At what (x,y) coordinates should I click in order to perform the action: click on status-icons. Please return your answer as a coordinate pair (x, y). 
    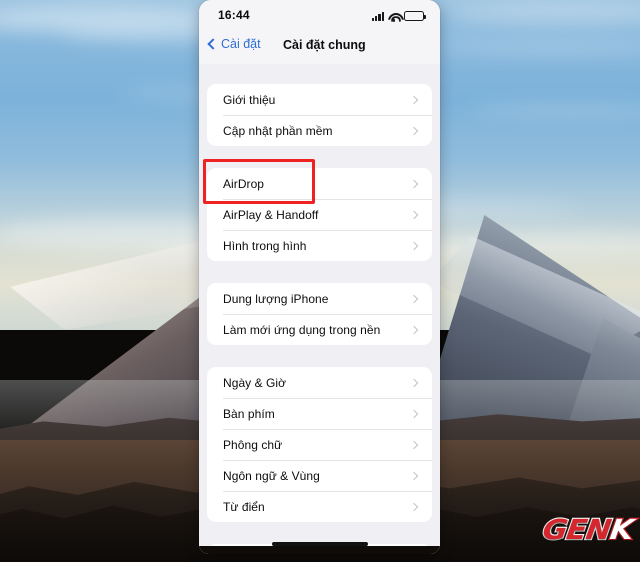
    Looking at the image, I should click on (398, 15).